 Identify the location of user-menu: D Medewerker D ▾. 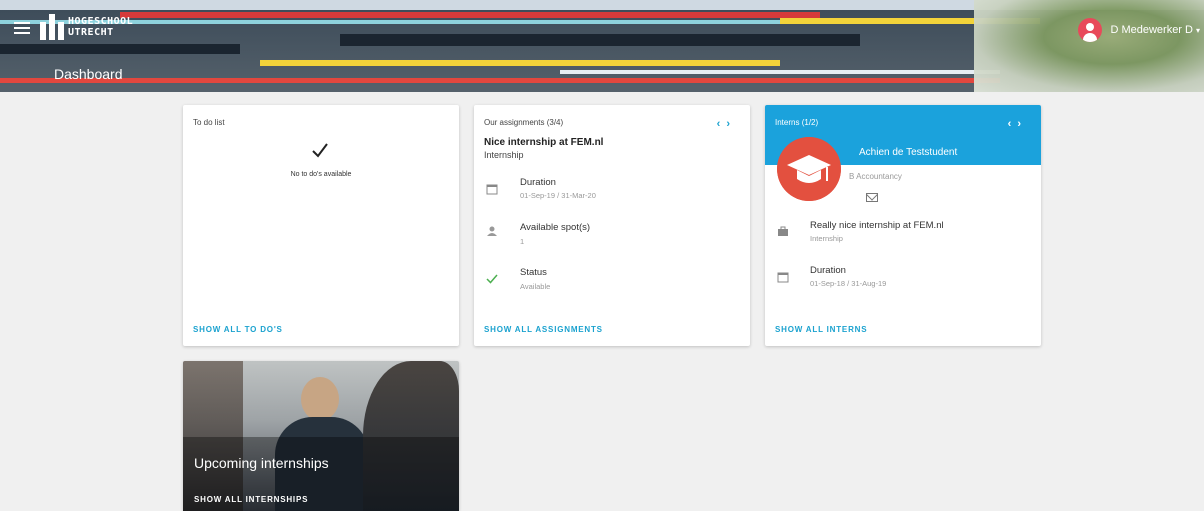
(1139, 30).